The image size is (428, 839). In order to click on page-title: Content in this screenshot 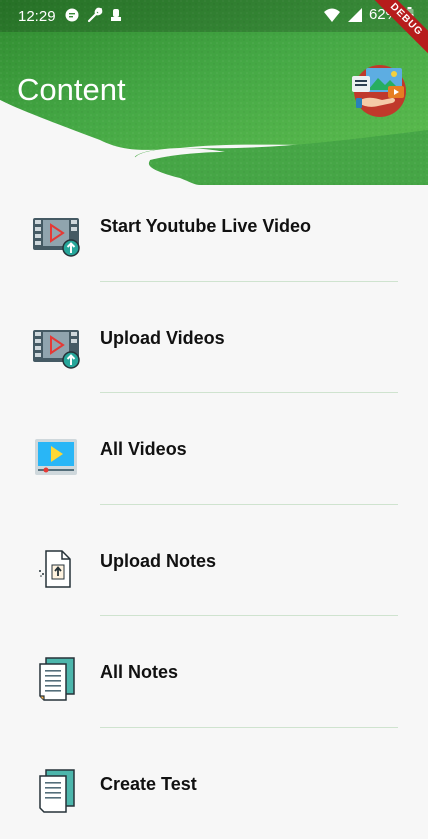, I will do `click(71, 90)`.